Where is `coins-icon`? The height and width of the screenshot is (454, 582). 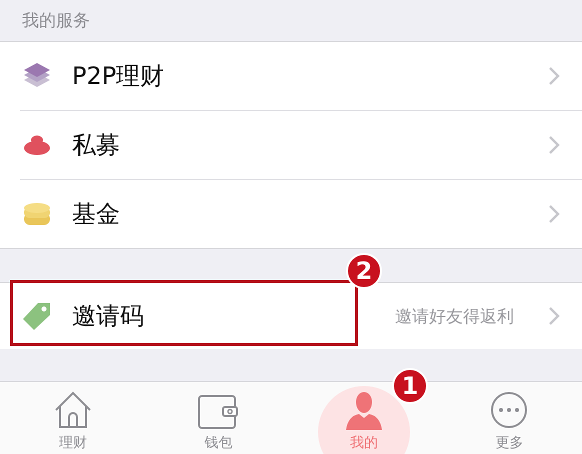 coins-icon is located at coordinates (37, 214).